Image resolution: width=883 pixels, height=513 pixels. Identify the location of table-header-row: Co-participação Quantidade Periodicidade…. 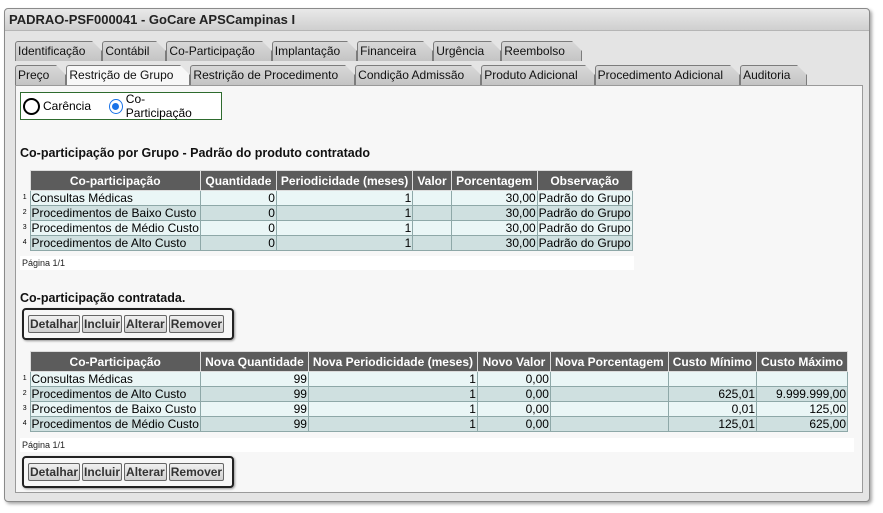
(326, 180).